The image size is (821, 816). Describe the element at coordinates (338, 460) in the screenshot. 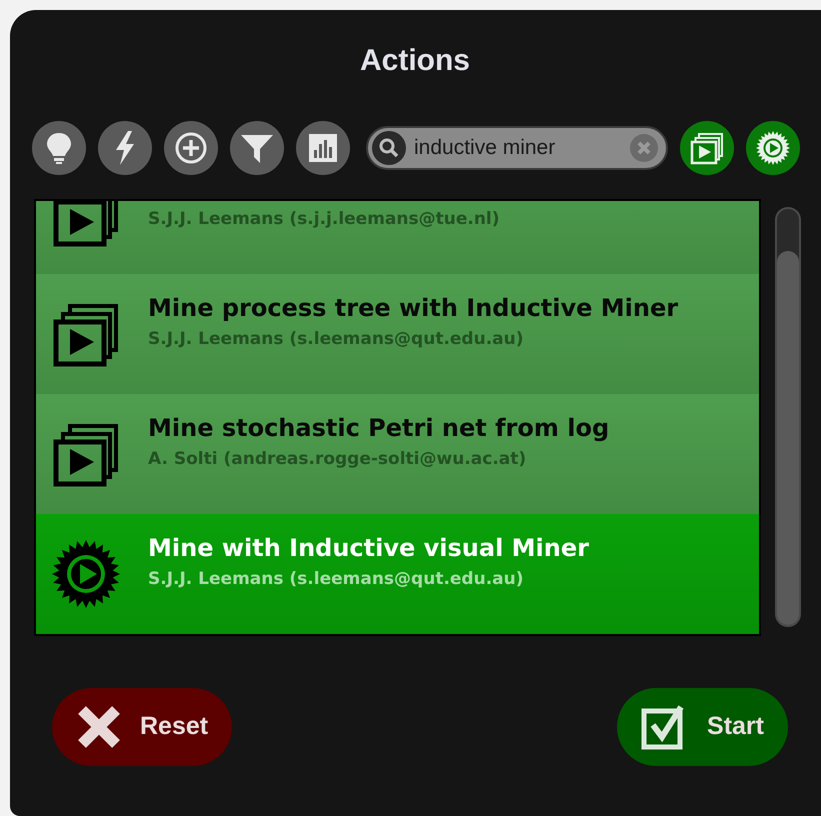

I see `action-author: A. Solti (andreas.rogge-solti@wu.ac.at)` at that location.